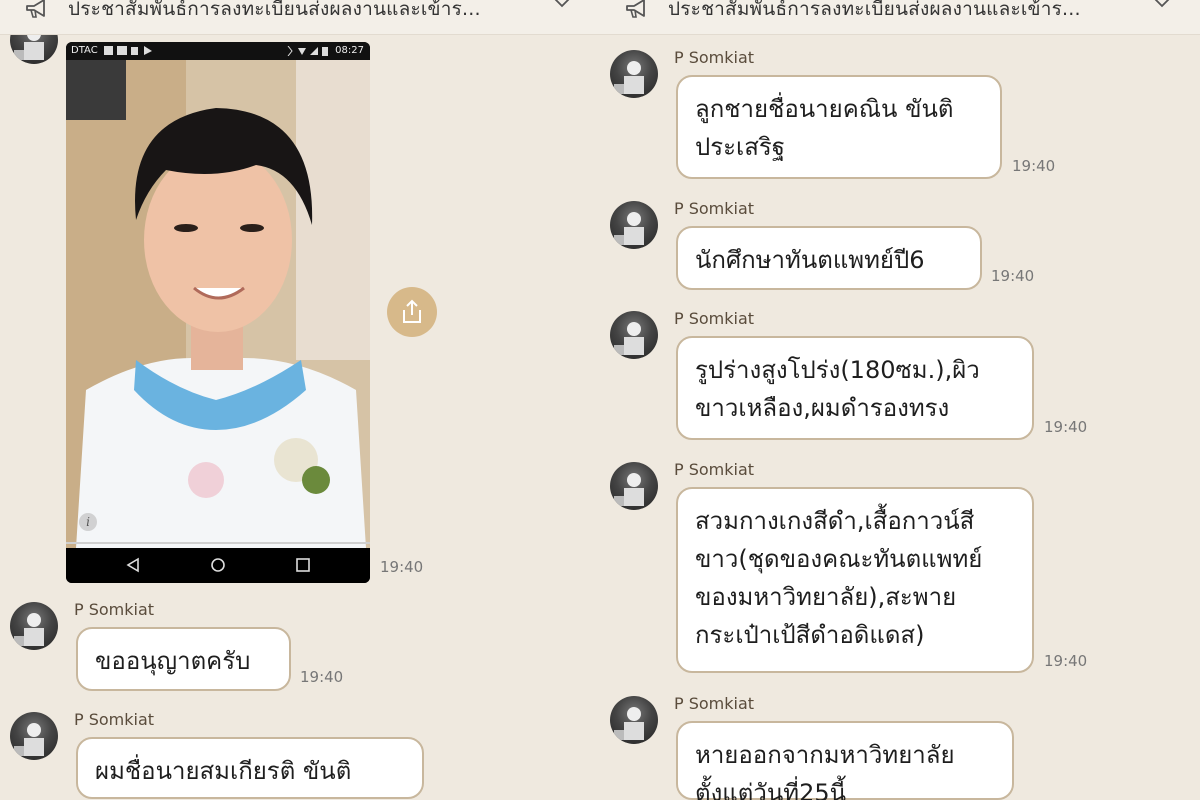  I want to click on carrier-label: DTAC, so click(84, 50).